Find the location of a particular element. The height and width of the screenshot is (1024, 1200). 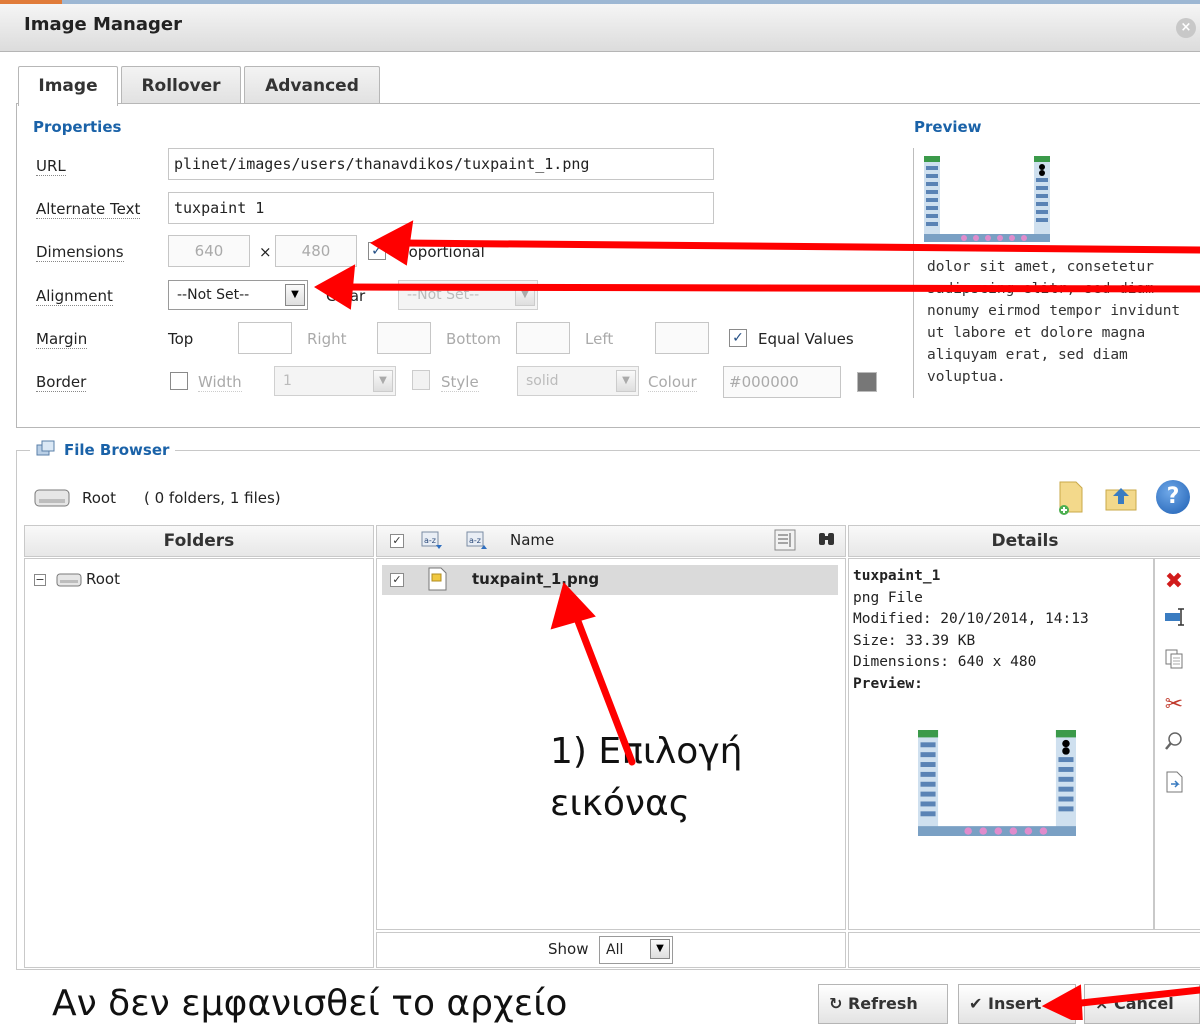

arrow-file-head is located at coordinates (573, 606).